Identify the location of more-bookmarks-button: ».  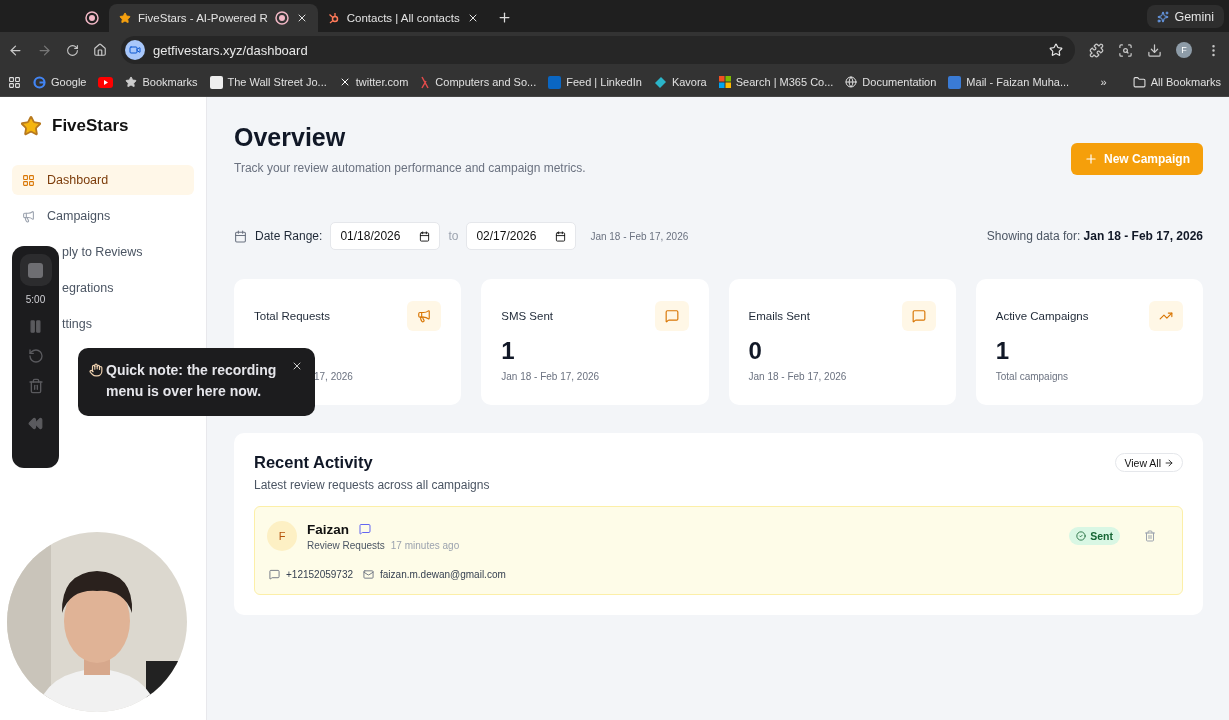
(1103, 82).